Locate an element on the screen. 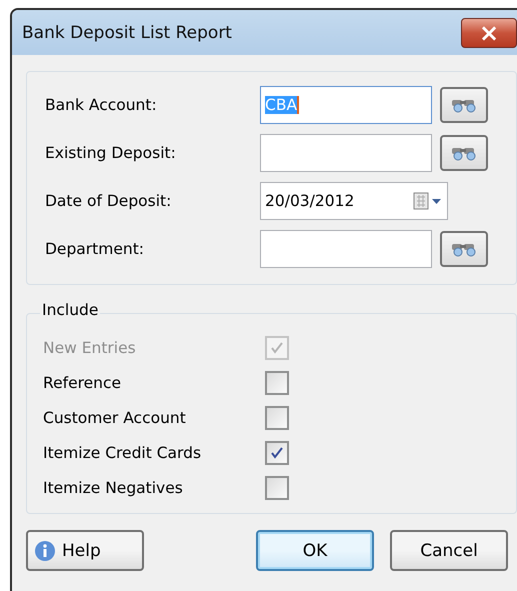  checkbox-label: New Entries is located at coordinates (90, 347).